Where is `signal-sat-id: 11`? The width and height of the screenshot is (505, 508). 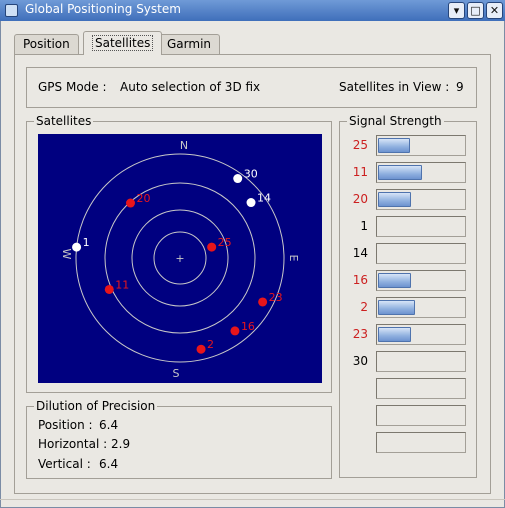
signal-sat-id: 11 is located at coordinates (360, 172).